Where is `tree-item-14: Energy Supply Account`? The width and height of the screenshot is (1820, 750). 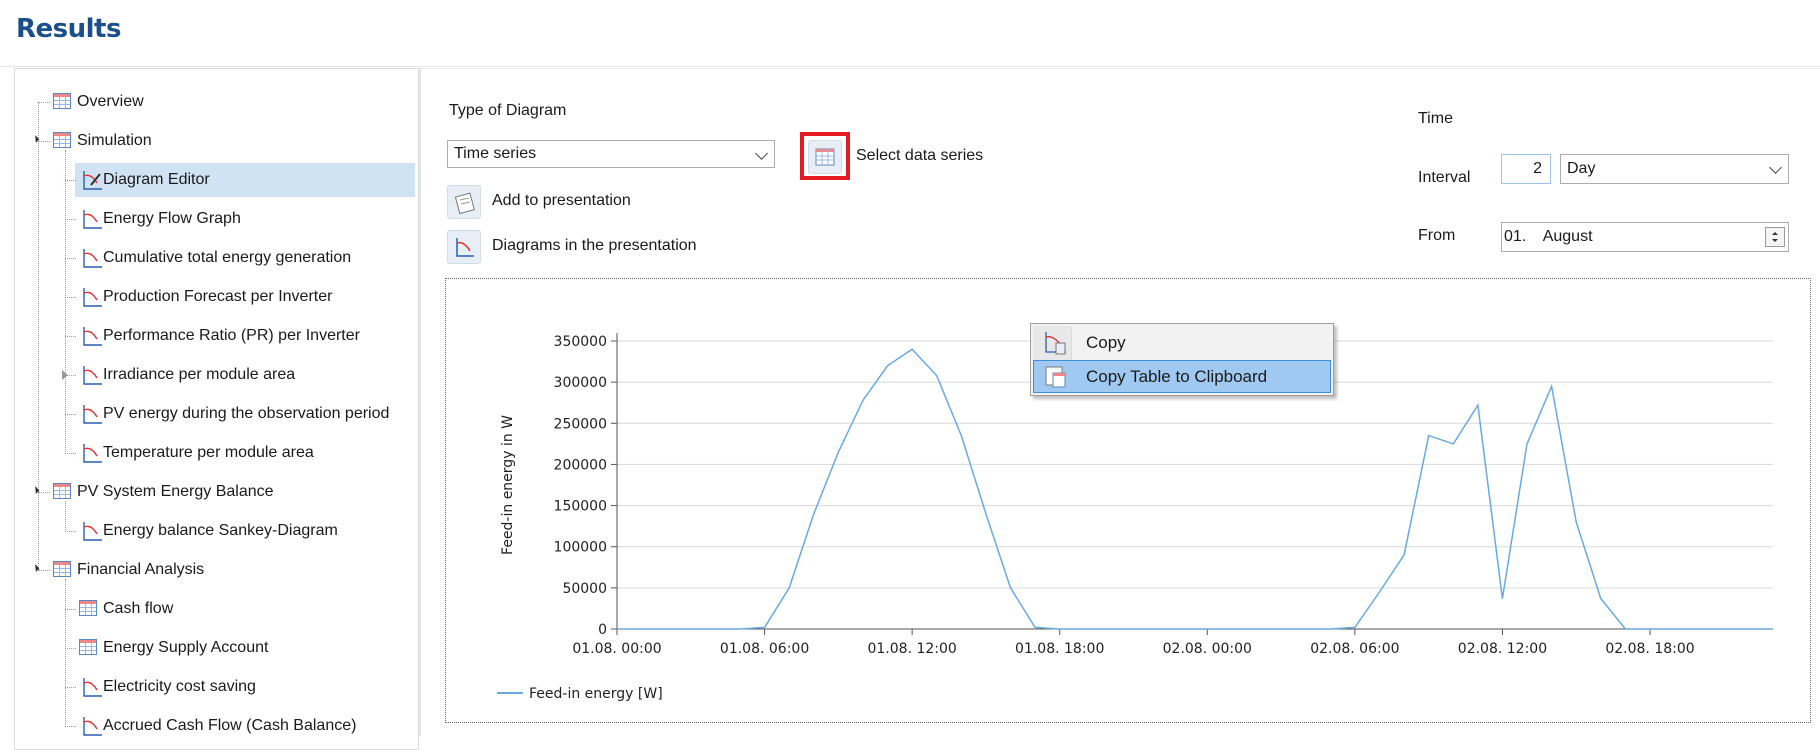 tree-item-14: Energy Supply Account is located at coordinates (215, 648).